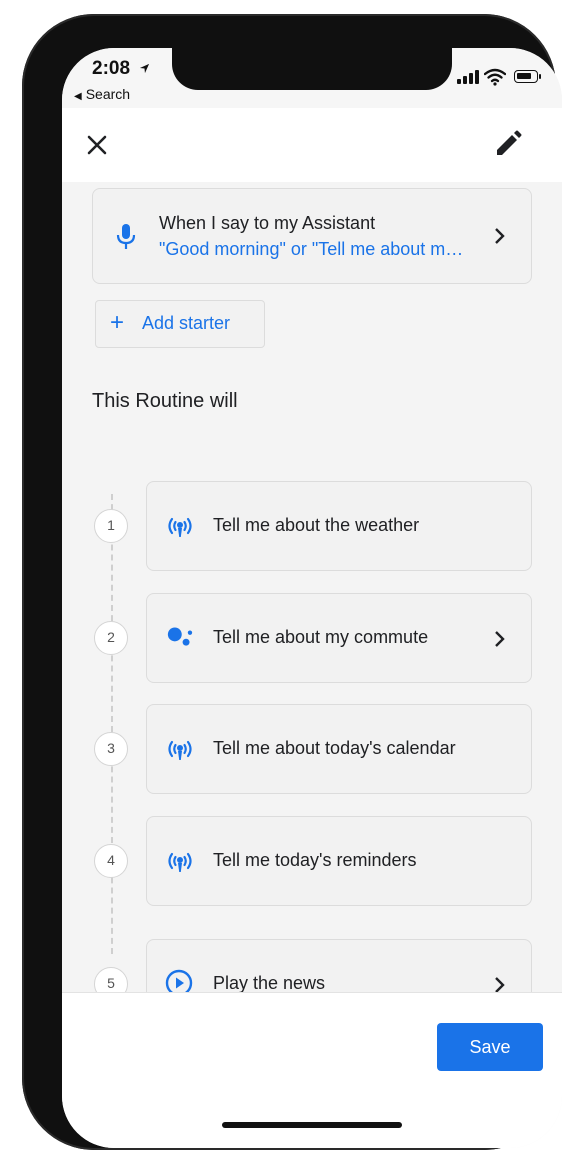 Image resolution: width=578 pixels, height=1166 pixels. What do you see at coordinates (334, 748) in the screenshot?
I see `step-label: Tell me about today's calendar` at bounding box center [334, 748].